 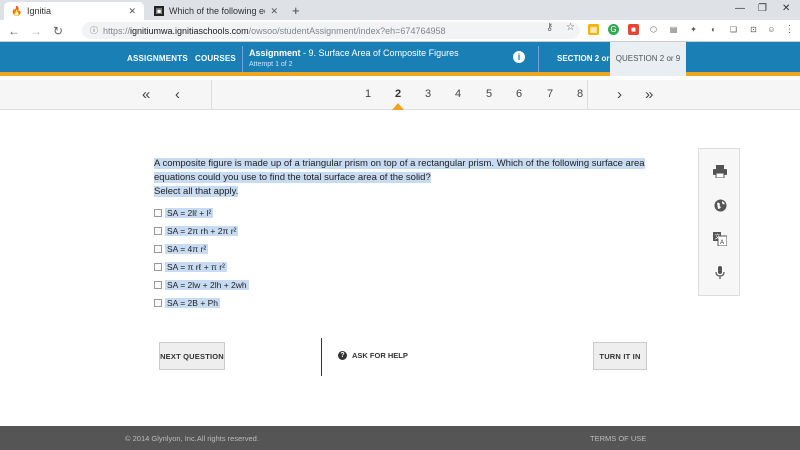 I want to click on tab-title: Ignitia, so click(x=39, y=11).